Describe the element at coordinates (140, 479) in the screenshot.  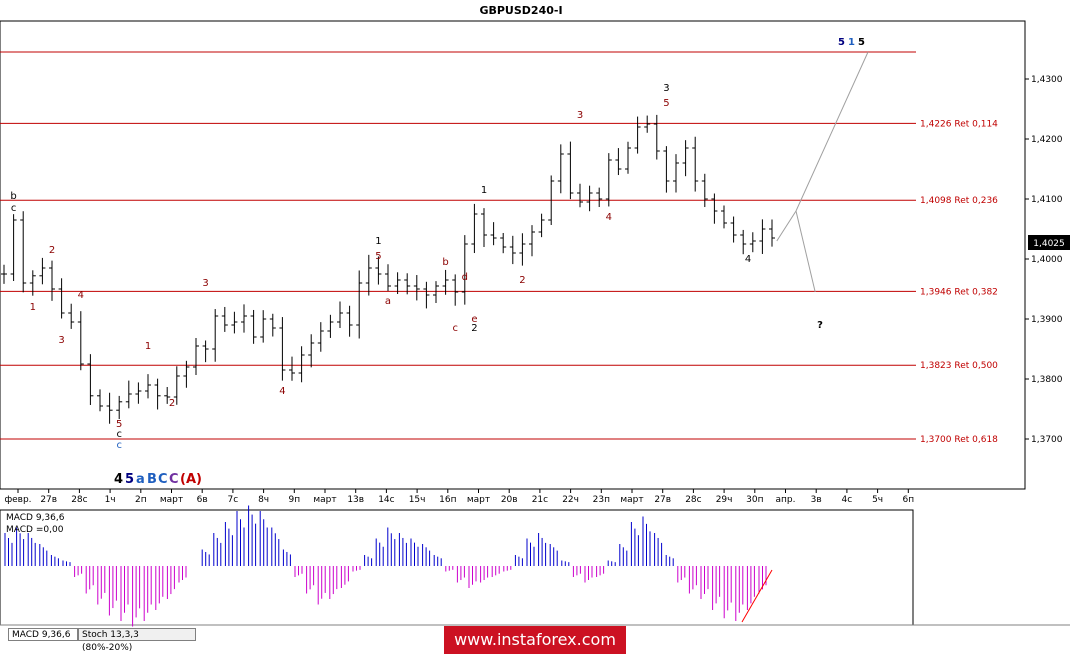
I see `wave-label-bottom: a` at that location.